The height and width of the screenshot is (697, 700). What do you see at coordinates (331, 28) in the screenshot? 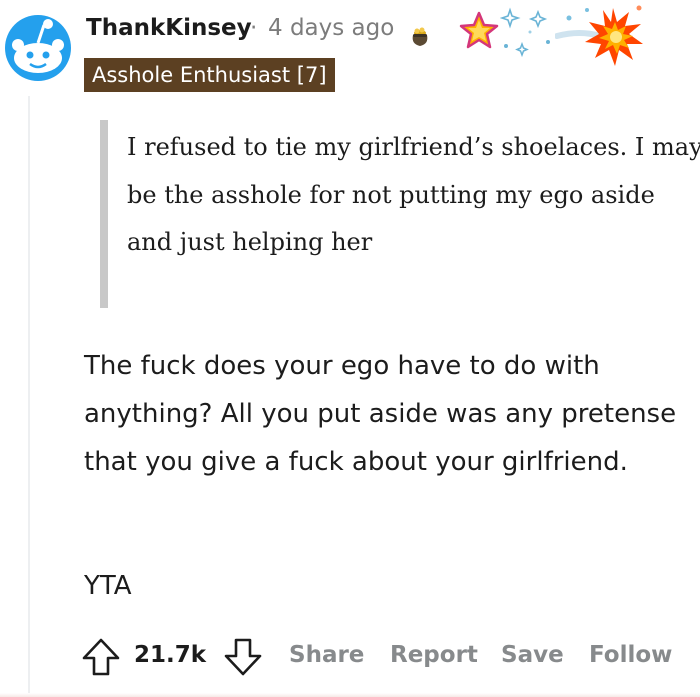
I see `timestamp: 4 days ago` at bounding box center [331, 28].